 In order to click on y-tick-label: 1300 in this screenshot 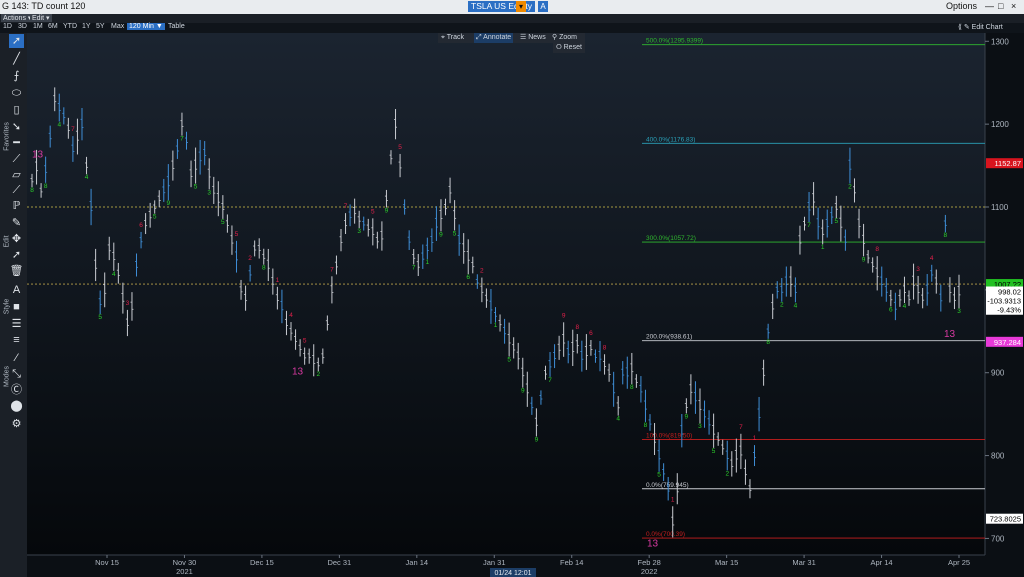, I will do `click(1000, 41)`.